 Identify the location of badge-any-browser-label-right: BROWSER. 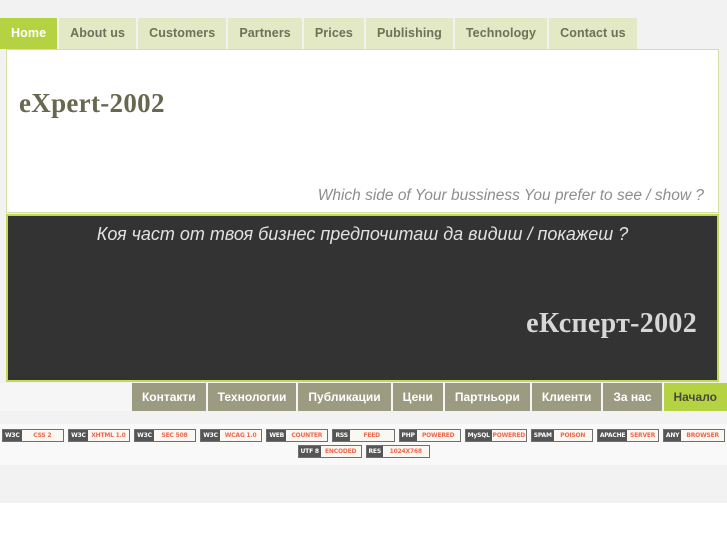
(702, 435).